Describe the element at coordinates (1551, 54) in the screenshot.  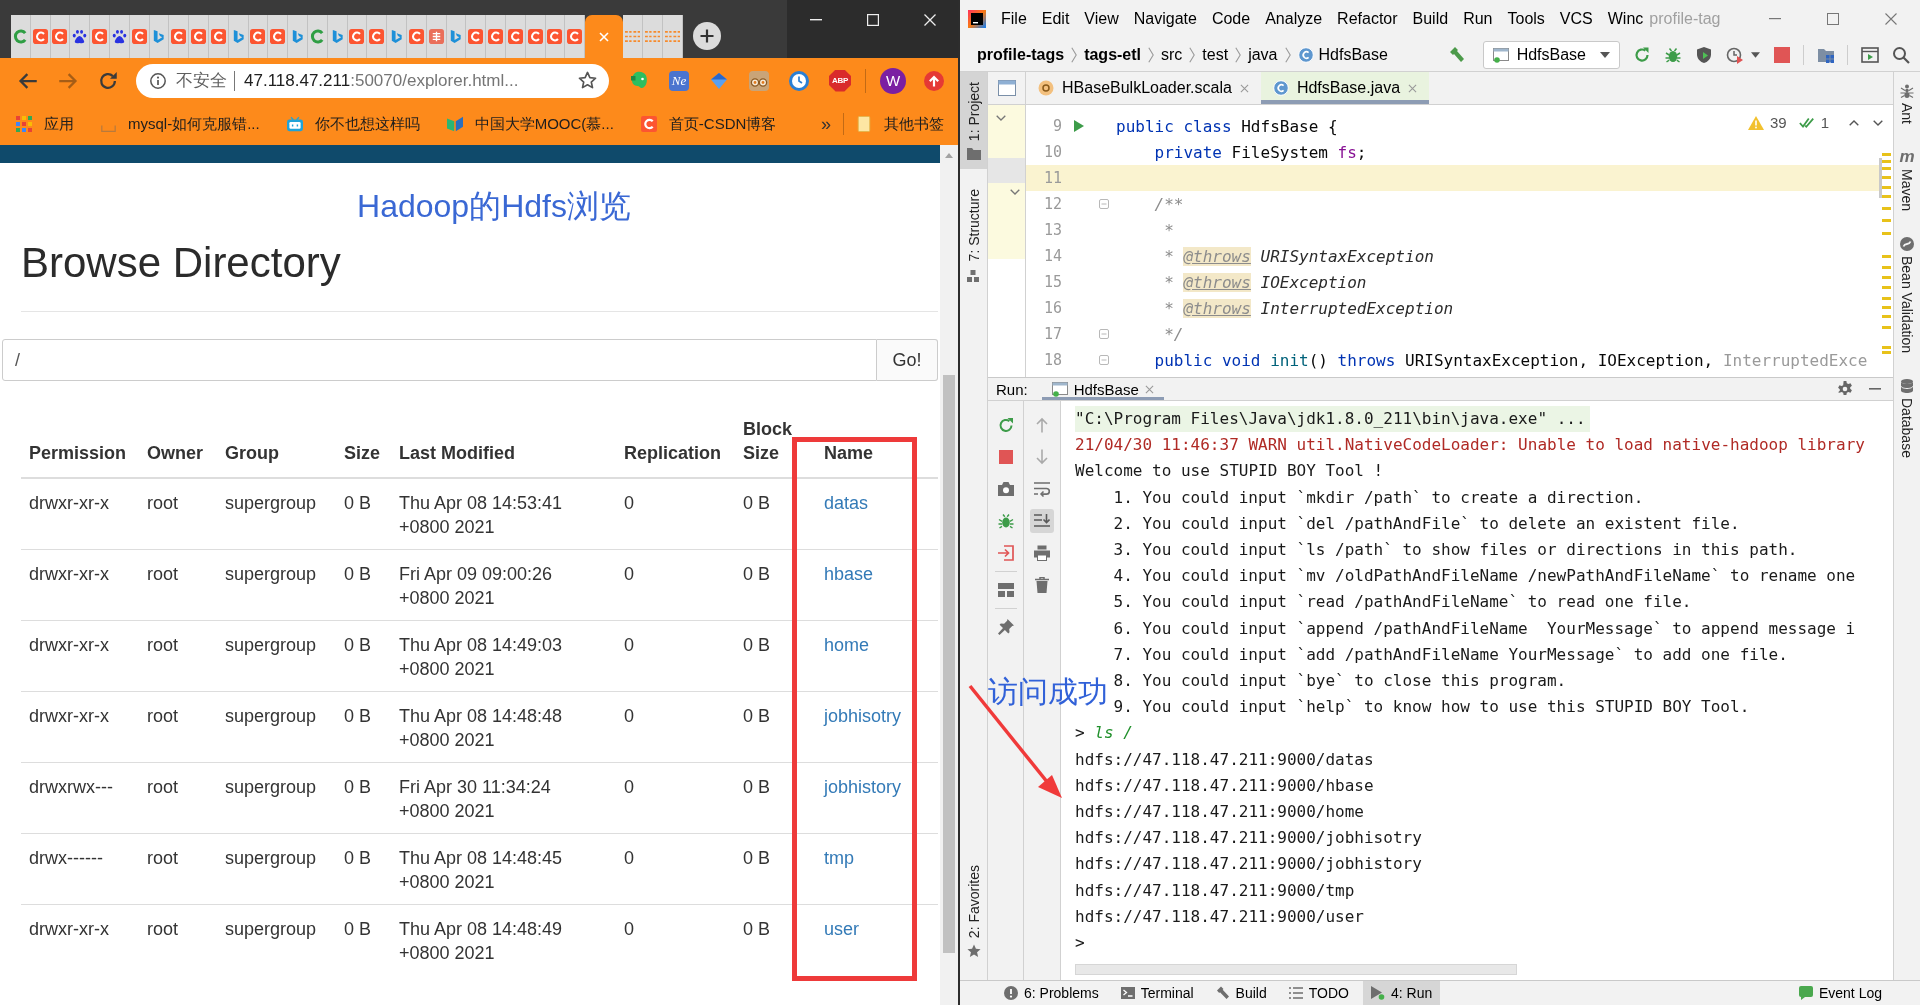
I see `run-config-dropdown: HdfsBase` at that location.